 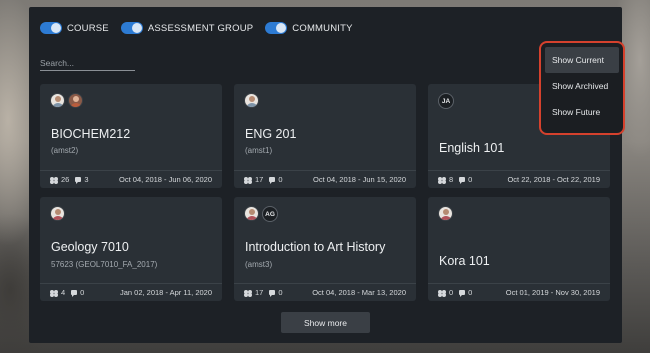 What do you see at coordinates (359, 292) in the screenshot?
I see `date-range: Oct 04, 2018 - Mar 13, 2020` at bounding box center [359, 292].